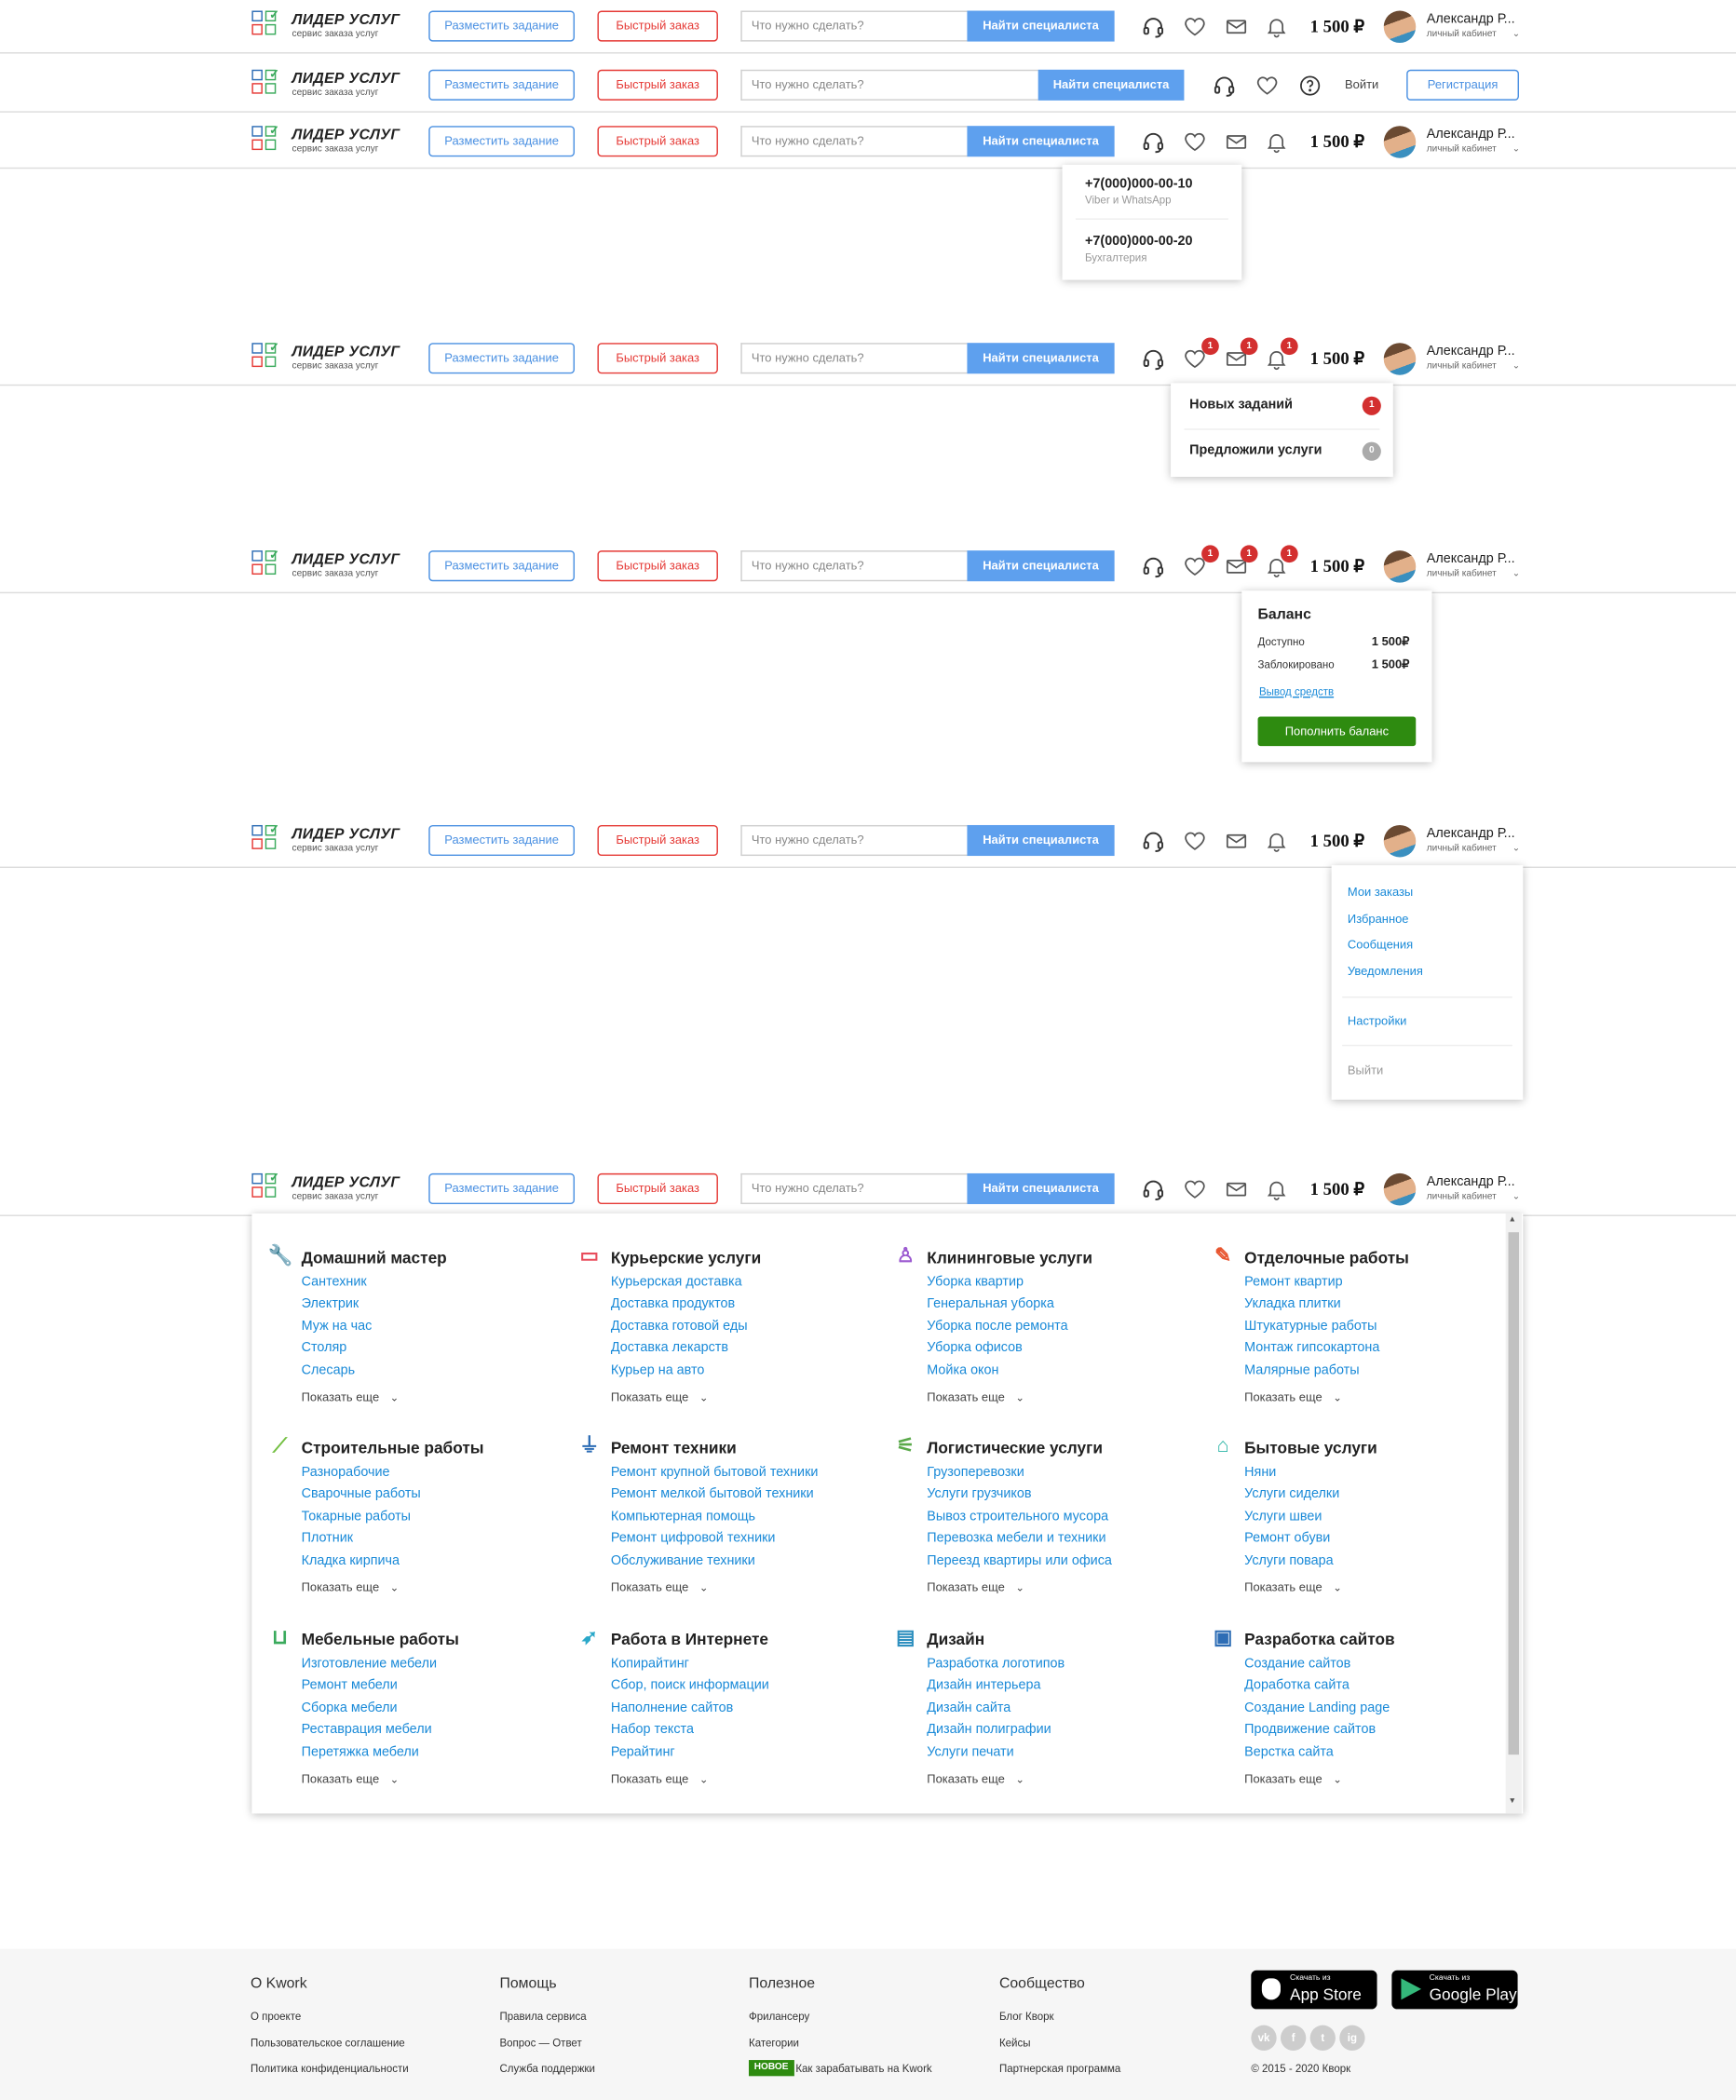 Image resolution: width=1736 pixels, height=2100 pixels. I want to click on category-link: Перетяжка мебели, so click(369, 1753).